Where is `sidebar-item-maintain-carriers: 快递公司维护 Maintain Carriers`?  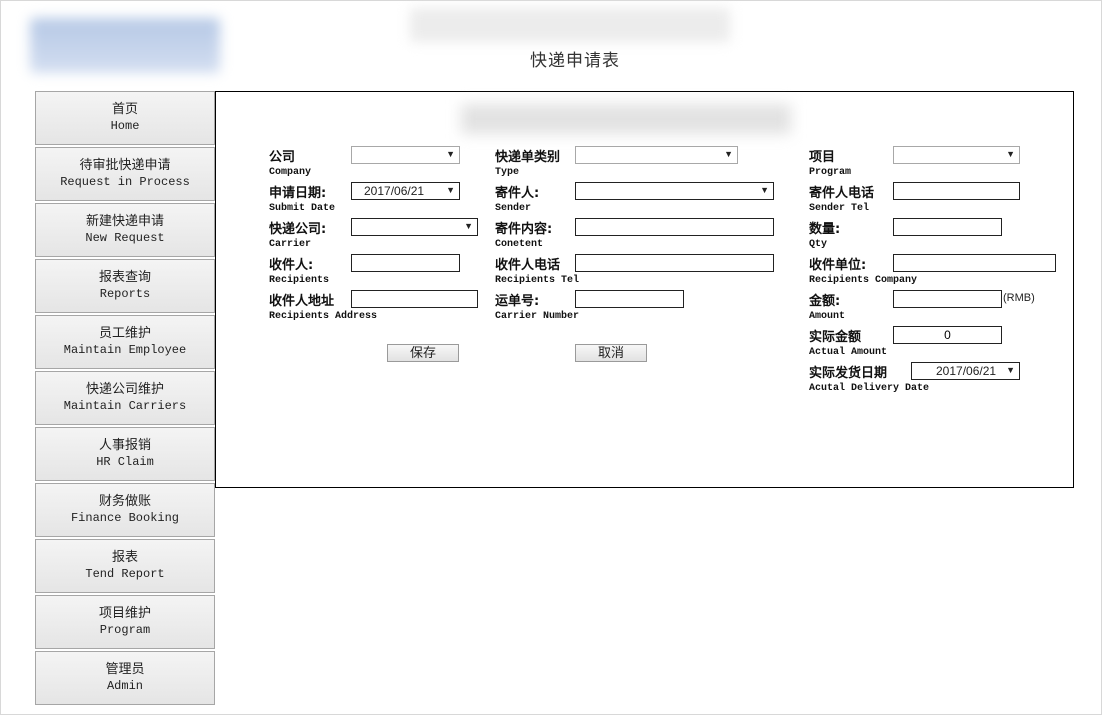 sidebar-item-maintain-carriers: 快递公司维护 Maintain Carriers is located at coordinates (125, 398).